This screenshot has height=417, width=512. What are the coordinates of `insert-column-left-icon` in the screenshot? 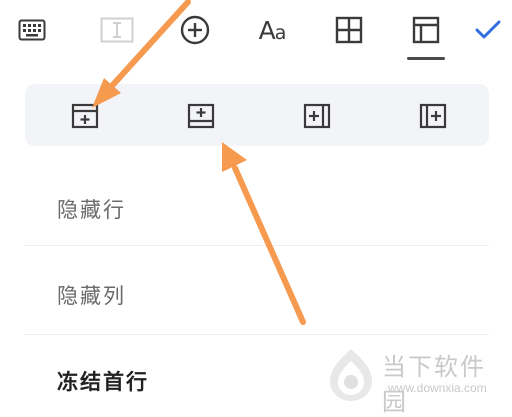 It's located at (433, 116).